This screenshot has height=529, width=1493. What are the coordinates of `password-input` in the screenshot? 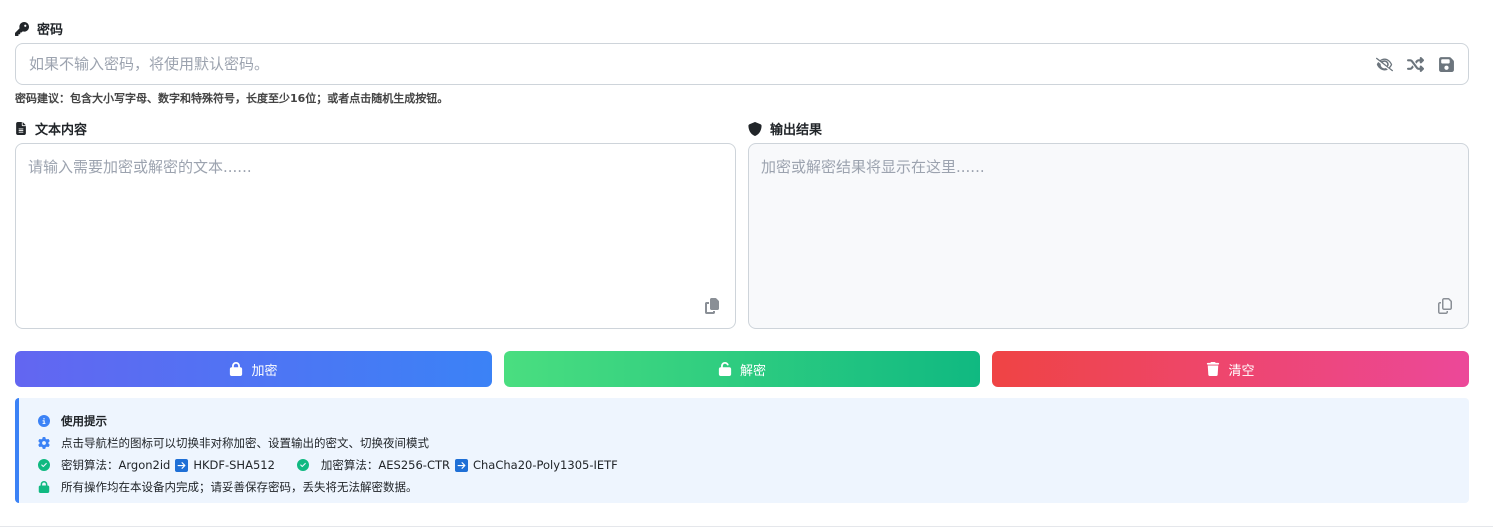 It's located at (687, 64).